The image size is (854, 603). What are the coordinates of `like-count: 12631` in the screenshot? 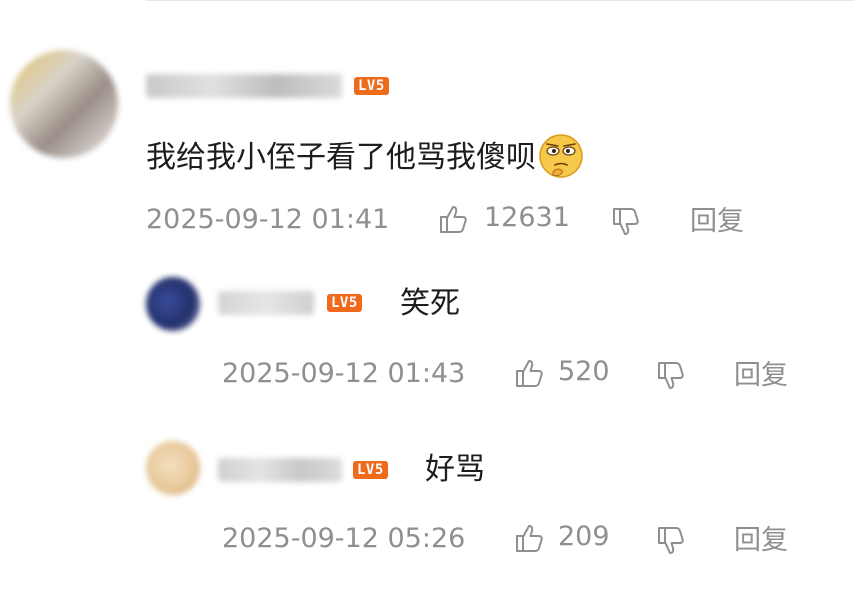 It's located at (527, 217).